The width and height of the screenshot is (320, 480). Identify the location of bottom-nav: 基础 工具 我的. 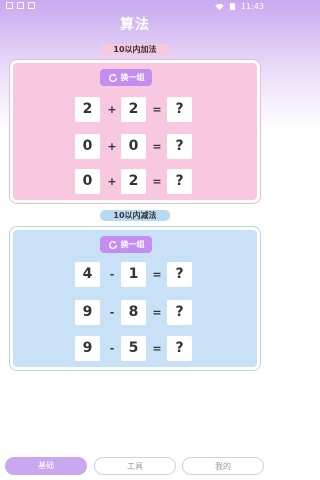
(135, 467).